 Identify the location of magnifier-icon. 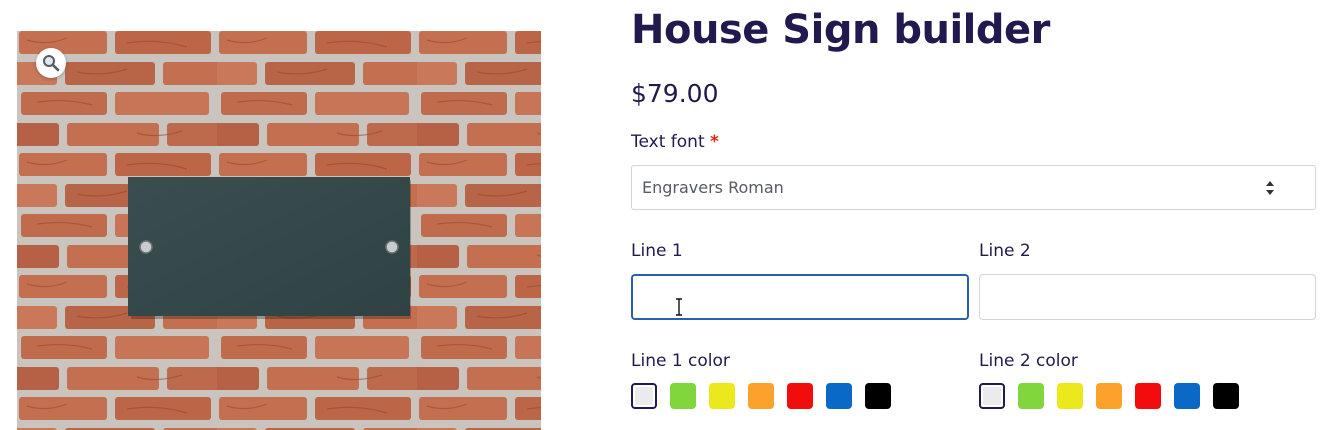
(51, 63).